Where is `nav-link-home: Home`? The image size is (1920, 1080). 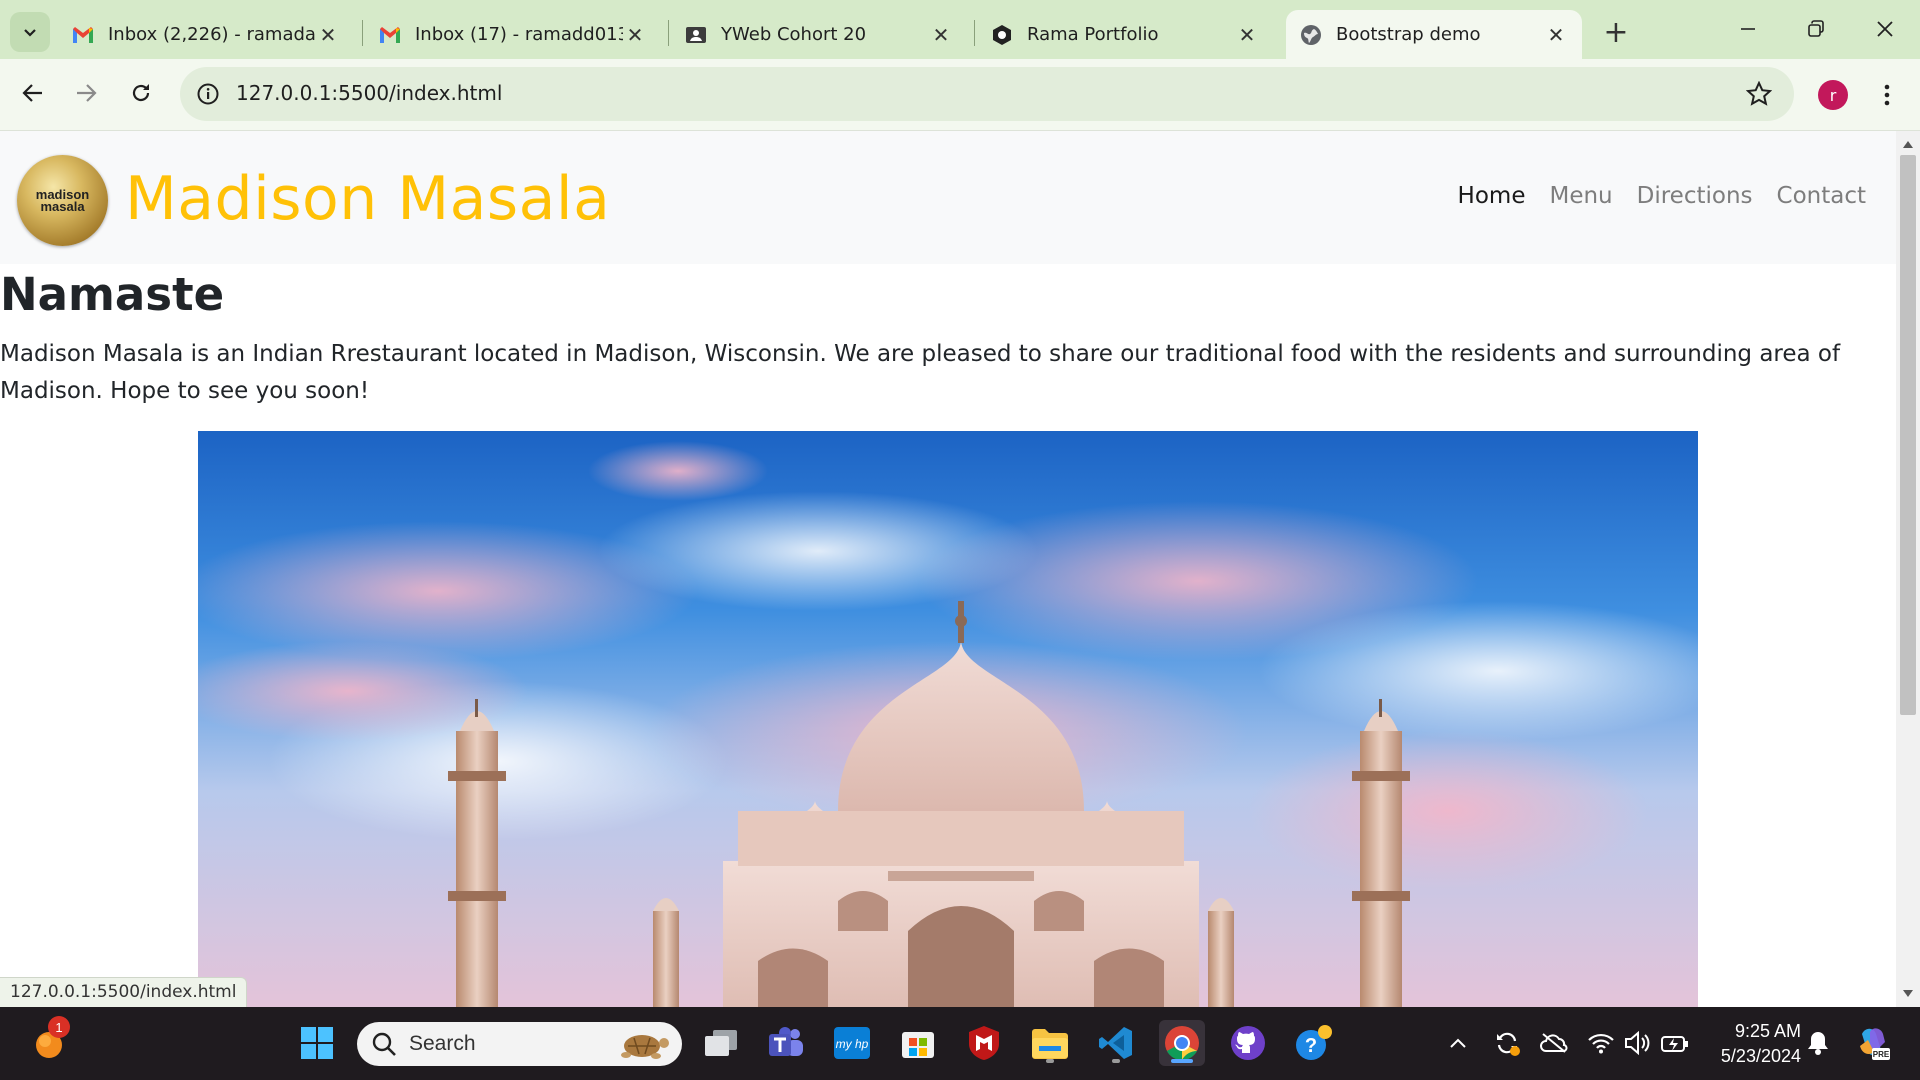 nav-link-home: Home is located at coordinates (1492, 196).